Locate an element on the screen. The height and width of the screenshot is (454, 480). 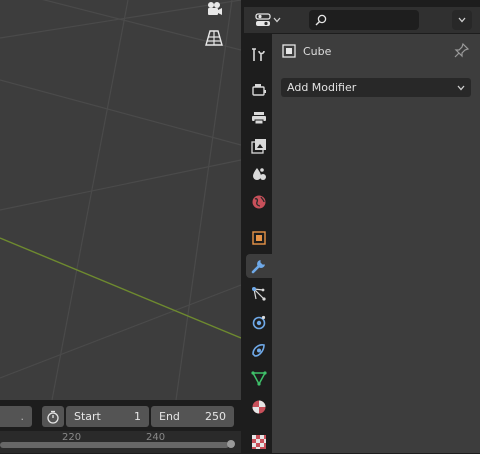
pin-button is located at coordinates (462, 51).